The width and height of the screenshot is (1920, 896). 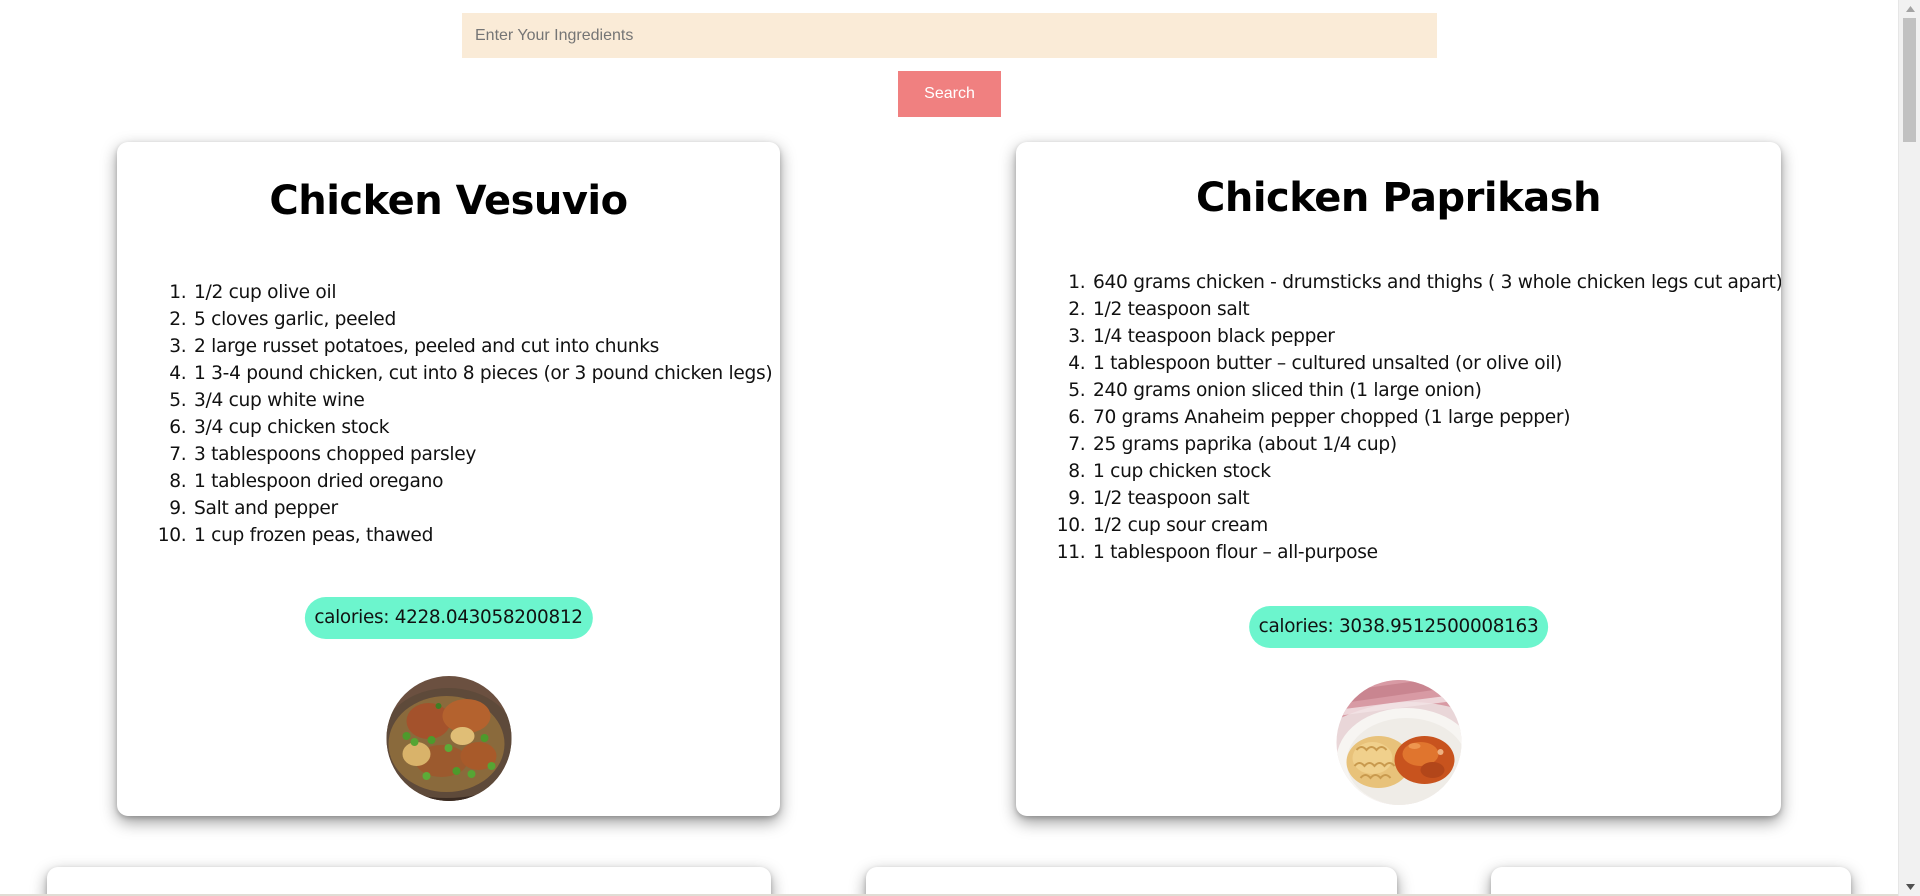 What do you see at coordinates (486, 454) in the screenshot?
I see `ingredient-item: 3 tablespoons chopped parsley` at bounding box center [486, 454].